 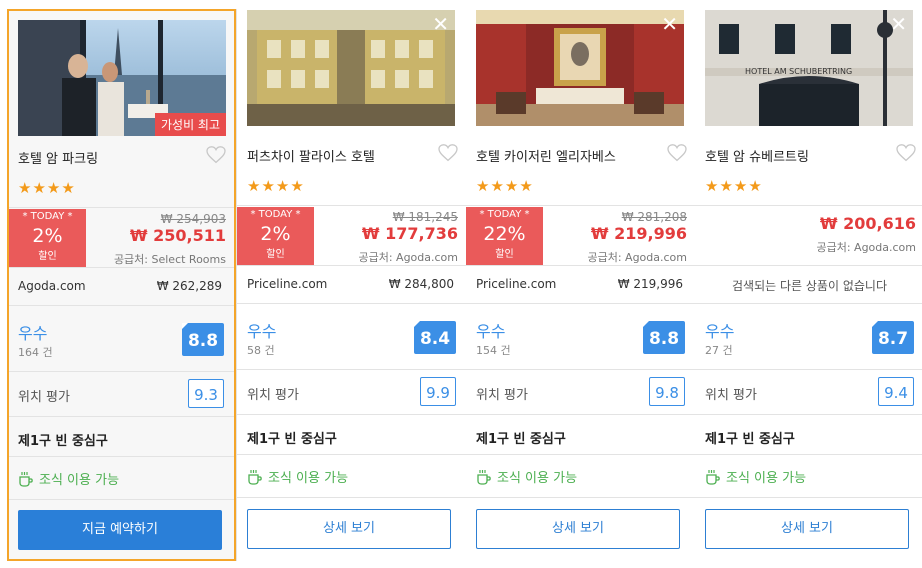 What do you see at coordinates (120, 530) in the screenshot?
I see `book-now-button: 지금 예약하기` at bounding box center [120, 530].